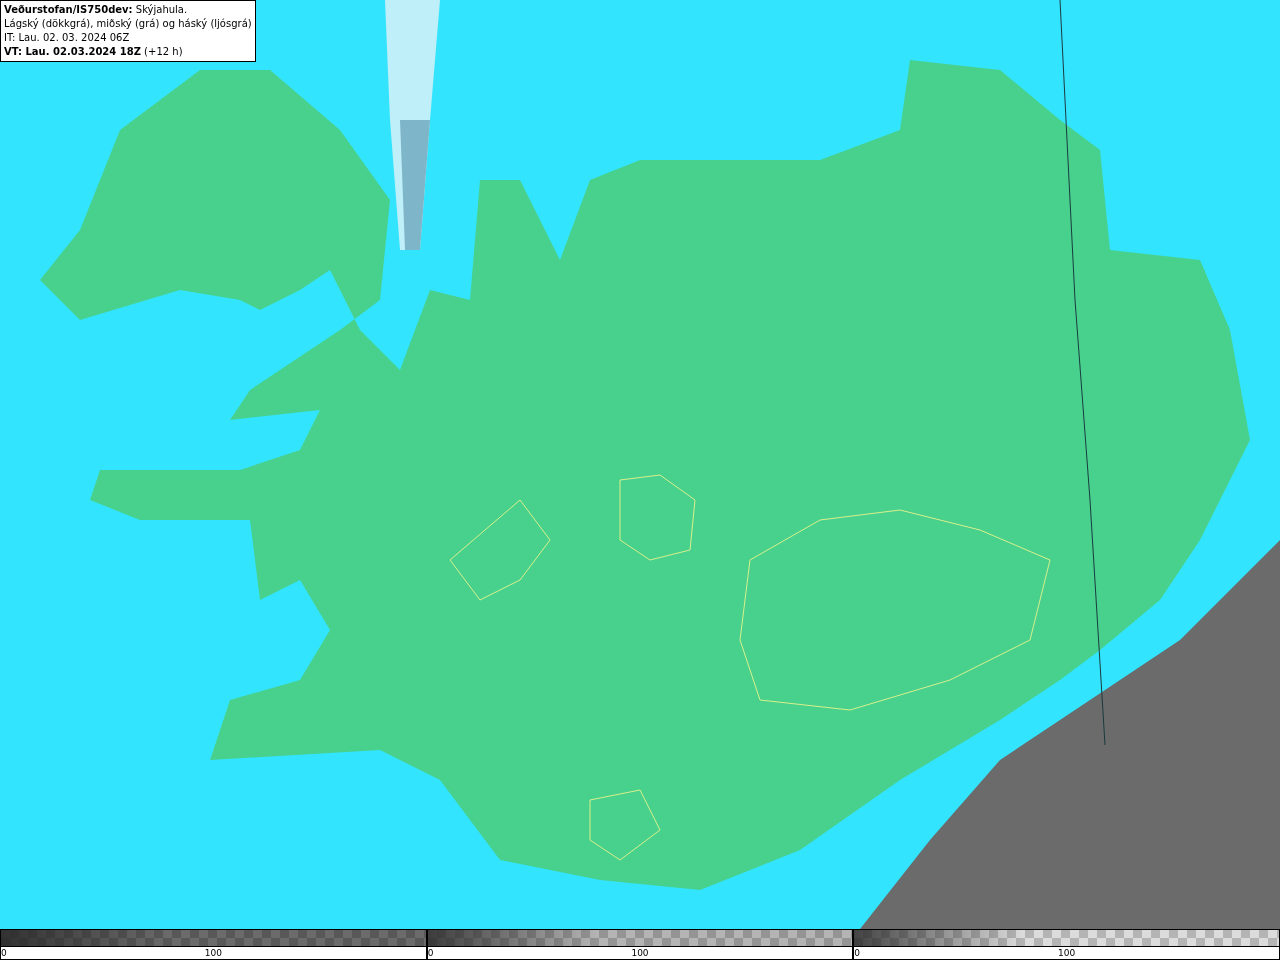 This screenshot has height=960, width=1280. What do you see at coordinates (94, 52) in the screenshot?
I see `legend-text: VT: Lau. 02.03.2024 18Z (+12 h)` at bounding box center [94, 52].